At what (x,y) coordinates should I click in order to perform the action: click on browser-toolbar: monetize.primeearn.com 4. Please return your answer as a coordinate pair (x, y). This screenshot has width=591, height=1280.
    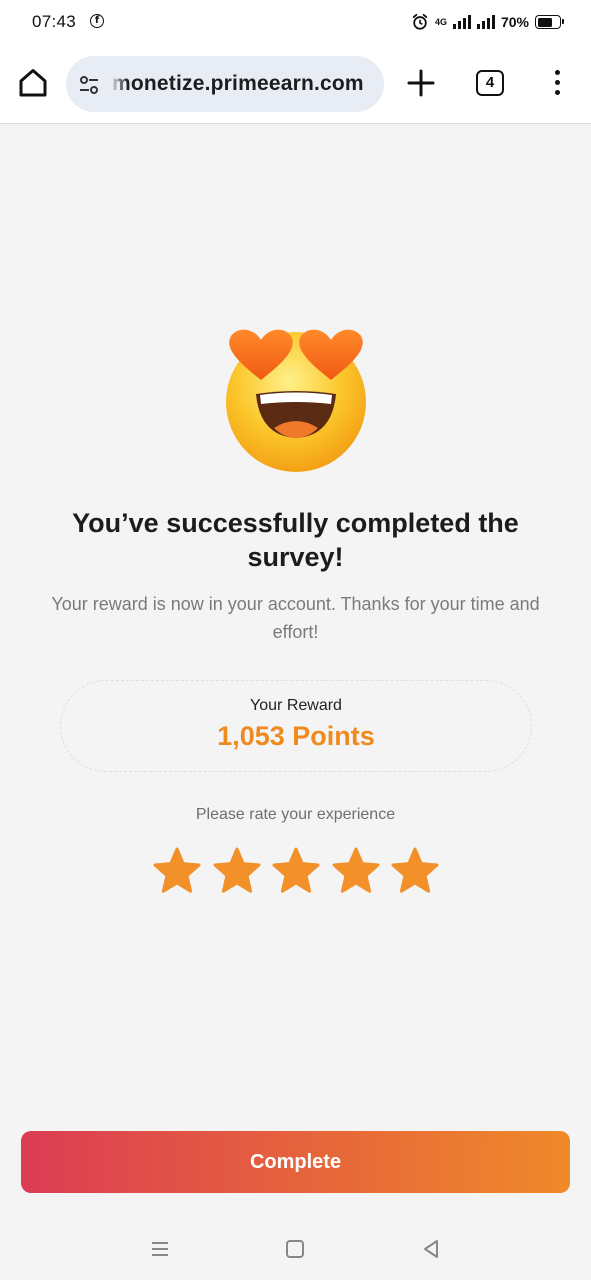
    Looking at the image, I should click on (295, 84).